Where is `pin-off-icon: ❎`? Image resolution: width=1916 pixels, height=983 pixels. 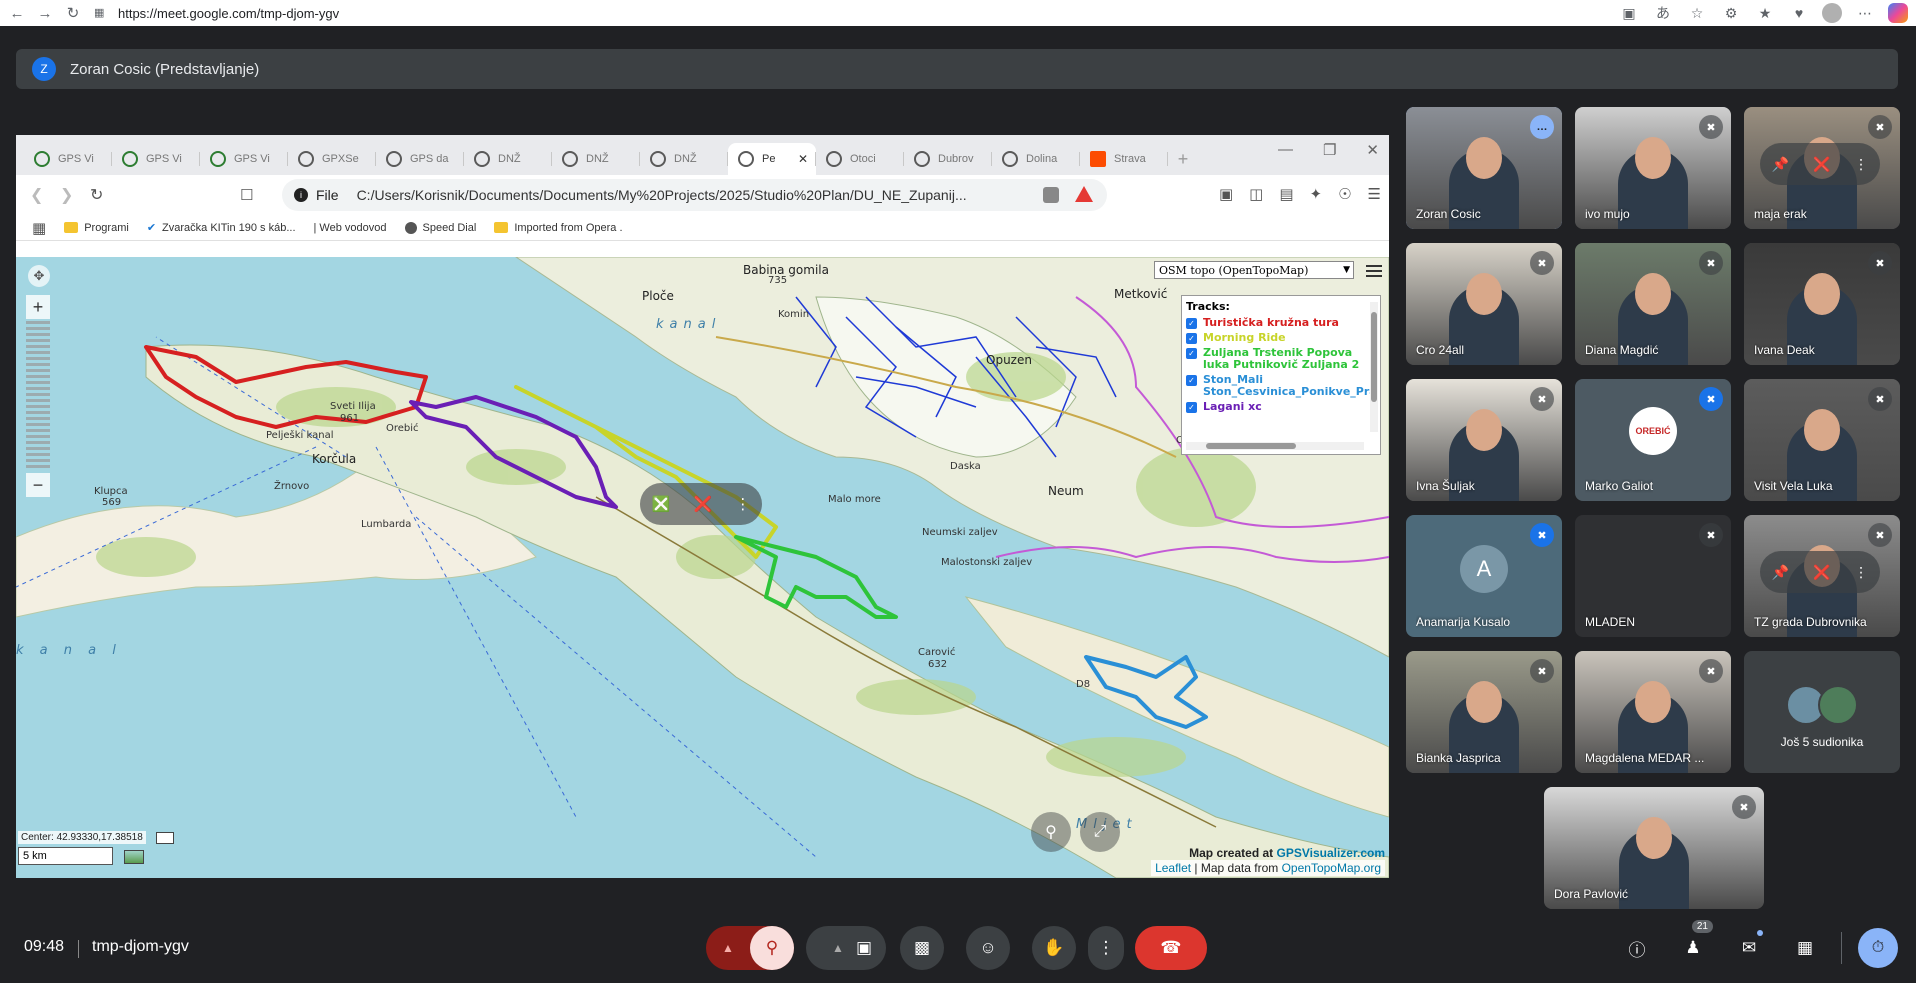 pin-off-icon: ❎ is located at coordinates (661, 504).